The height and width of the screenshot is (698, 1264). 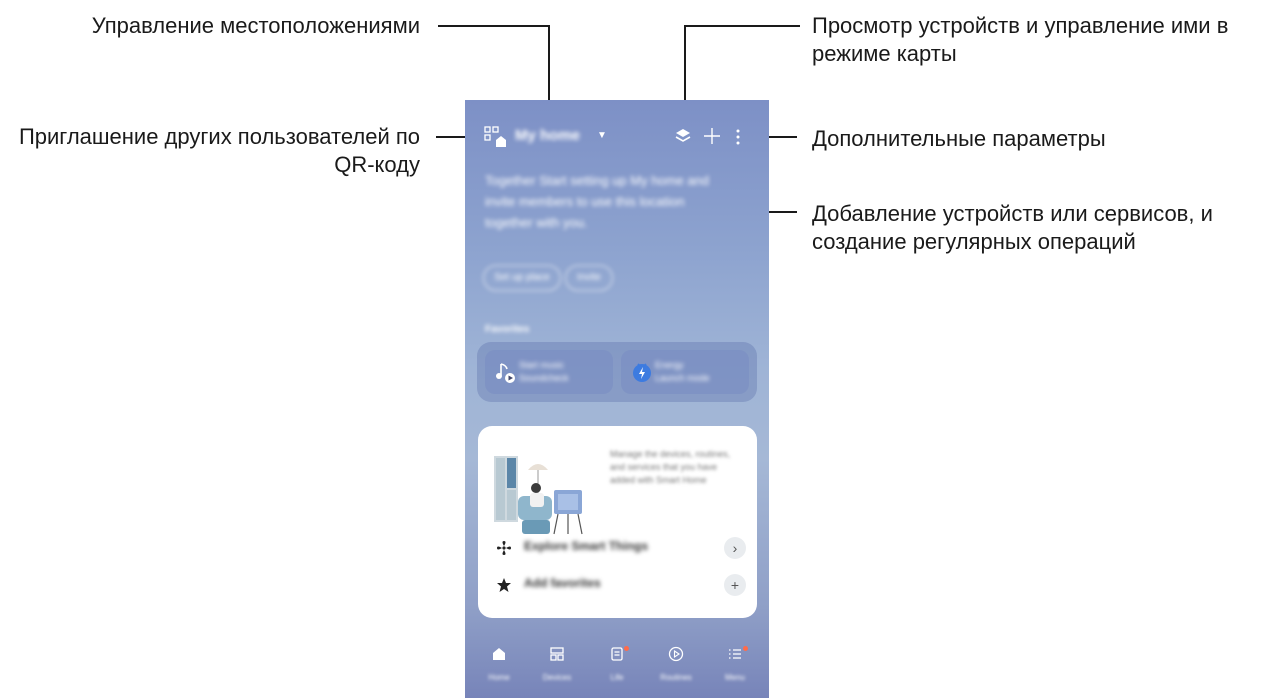 What do you see at coordinates (499, 654) in the screenshot?
I see `home-icon` at bounding box center [499, 654].